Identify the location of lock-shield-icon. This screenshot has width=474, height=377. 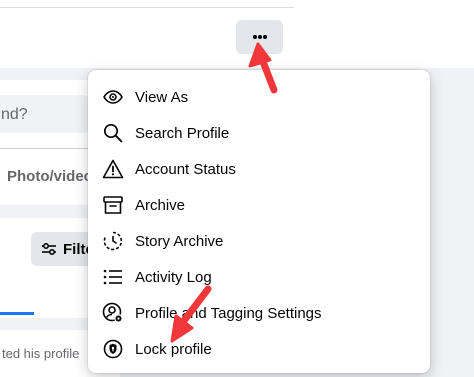
(113, 349).